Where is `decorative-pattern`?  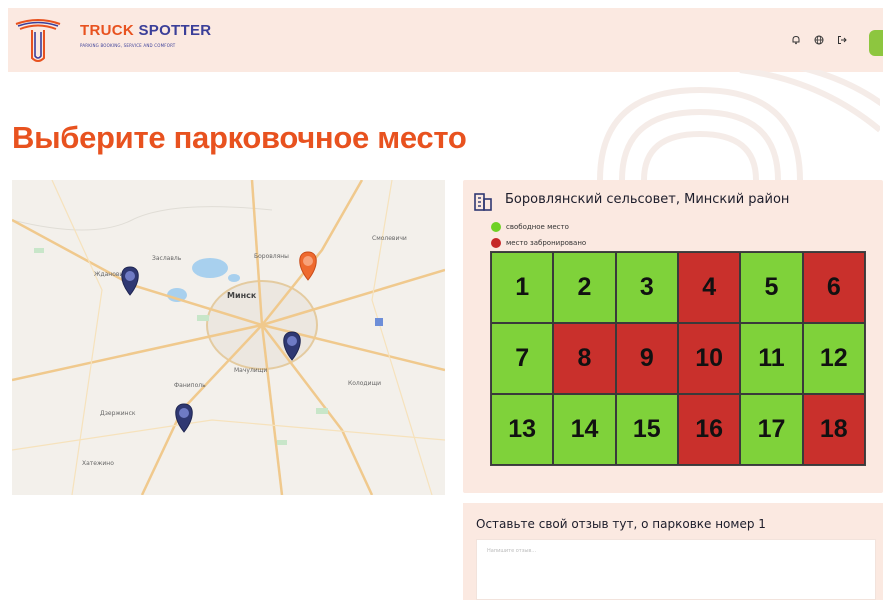 decorative-pattern is located at coordinates (738, 125).